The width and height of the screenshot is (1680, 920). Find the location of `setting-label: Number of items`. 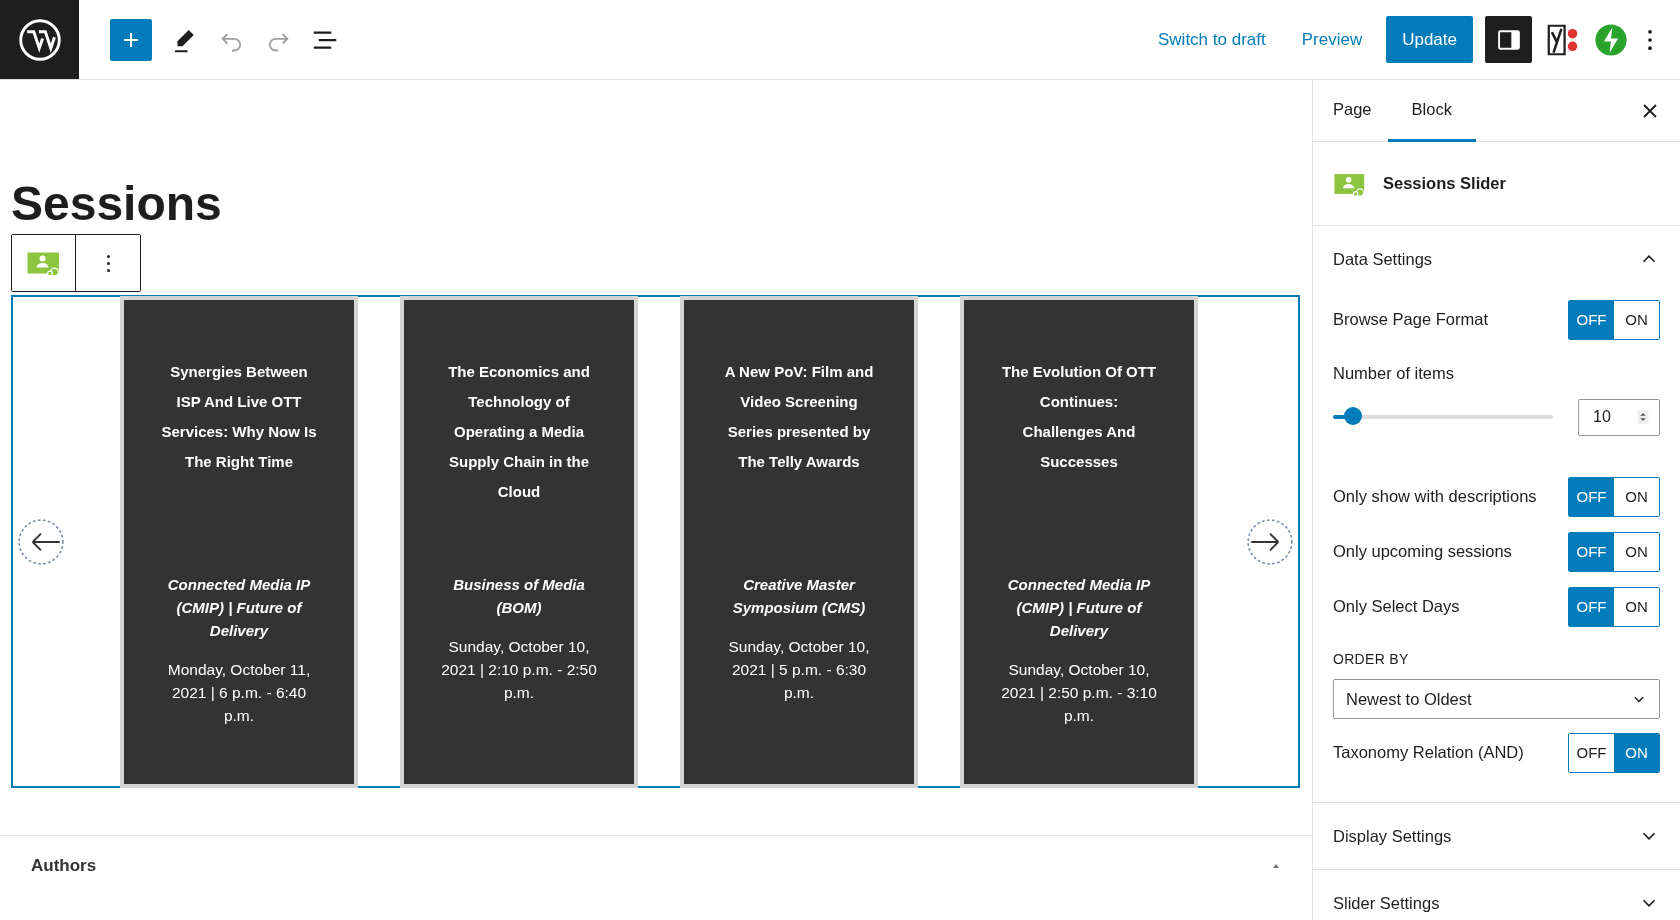

setting-label: Number of items is located at coordinates (1394, 373).